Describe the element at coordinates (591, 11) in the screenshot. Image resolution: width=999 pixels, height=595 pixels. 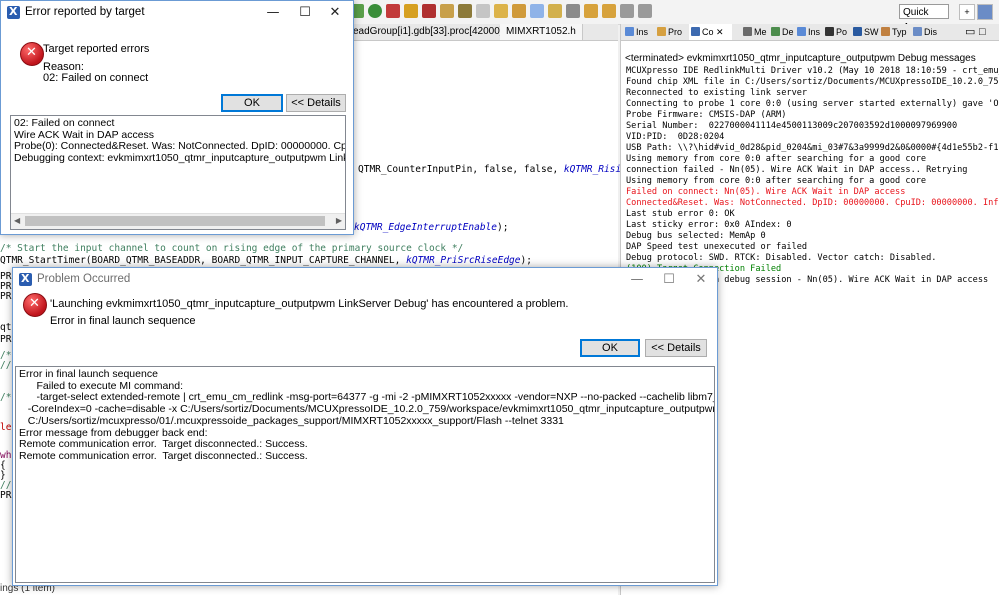
I see `next-annotation-icon` at that location.